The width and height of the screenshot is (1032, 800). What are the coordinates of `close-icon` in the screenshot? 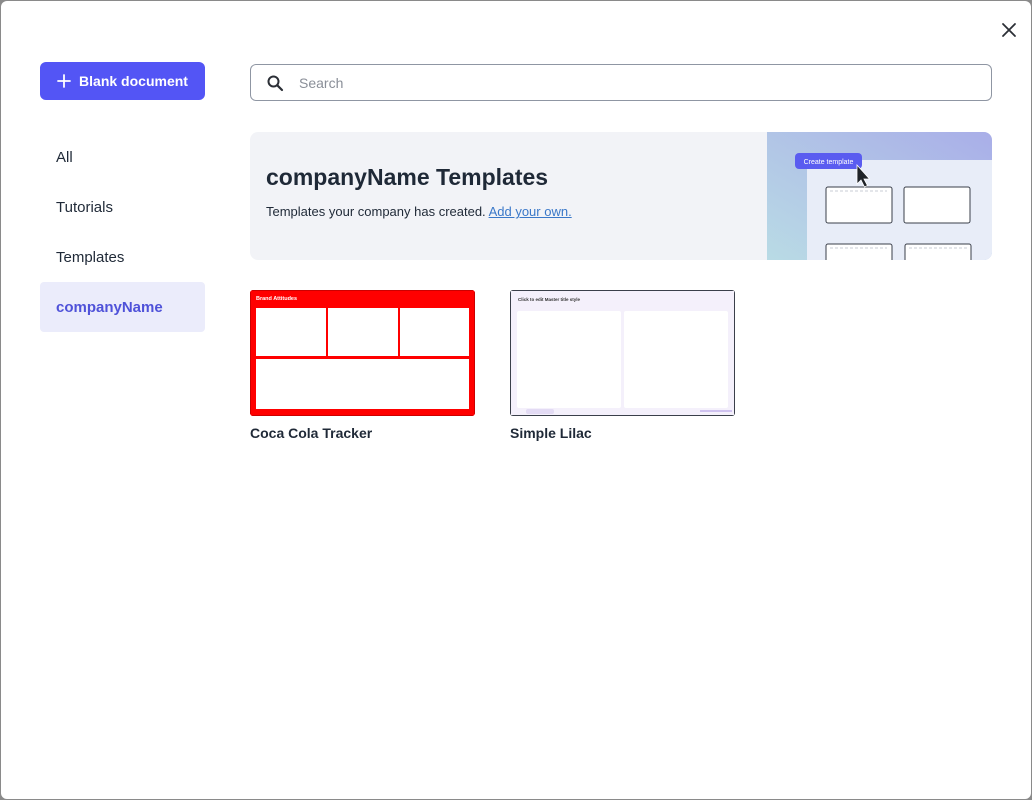 It's located at (1009, 30).